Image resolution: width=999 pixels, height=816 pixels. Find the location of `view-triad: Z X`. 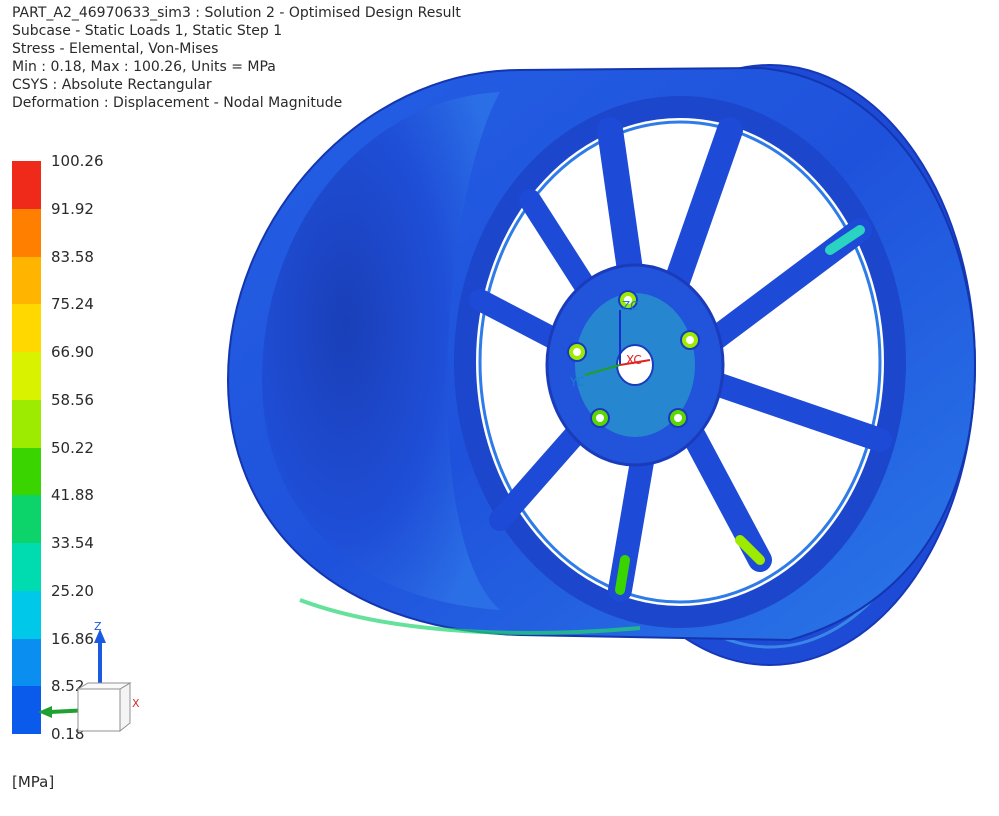

view-triad: Z X is located at coordinates (87, 677).